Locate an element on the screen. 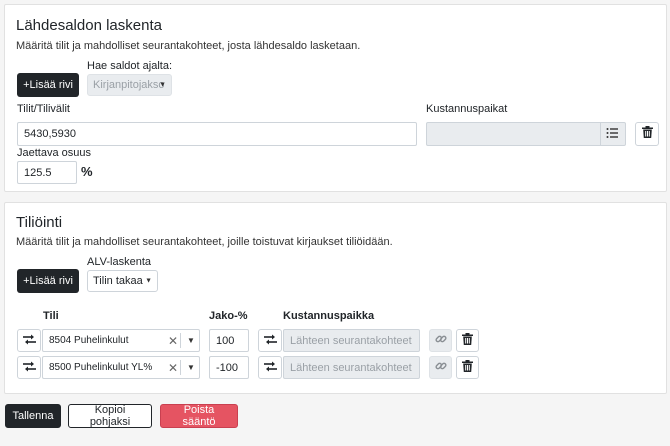 The width and height of the screenshot is (670, 446). column-header-share: Jako-% is located at coordinates (228, 316).